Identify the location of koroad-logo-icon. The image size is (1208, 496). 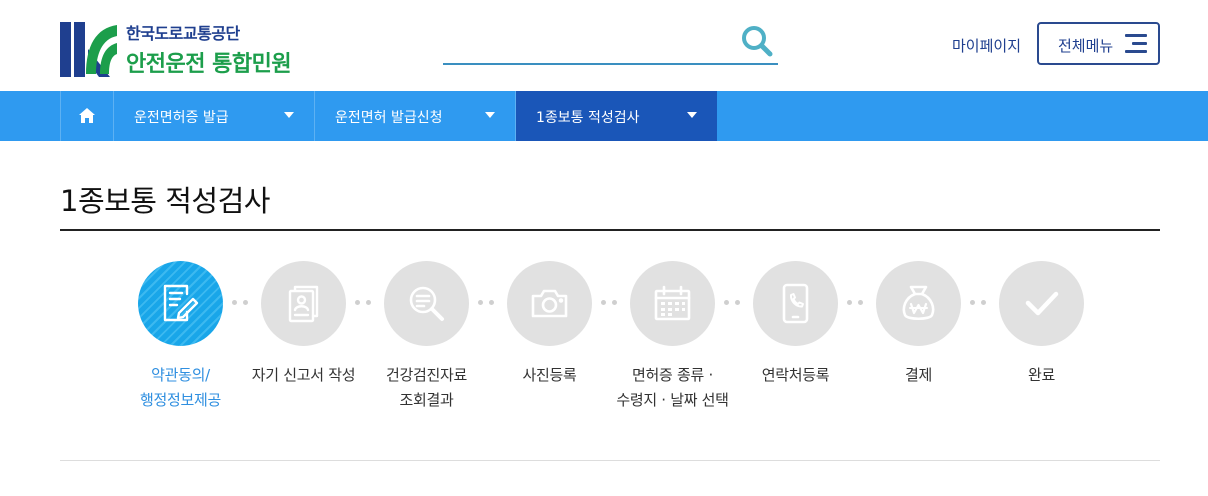
(88, 49).